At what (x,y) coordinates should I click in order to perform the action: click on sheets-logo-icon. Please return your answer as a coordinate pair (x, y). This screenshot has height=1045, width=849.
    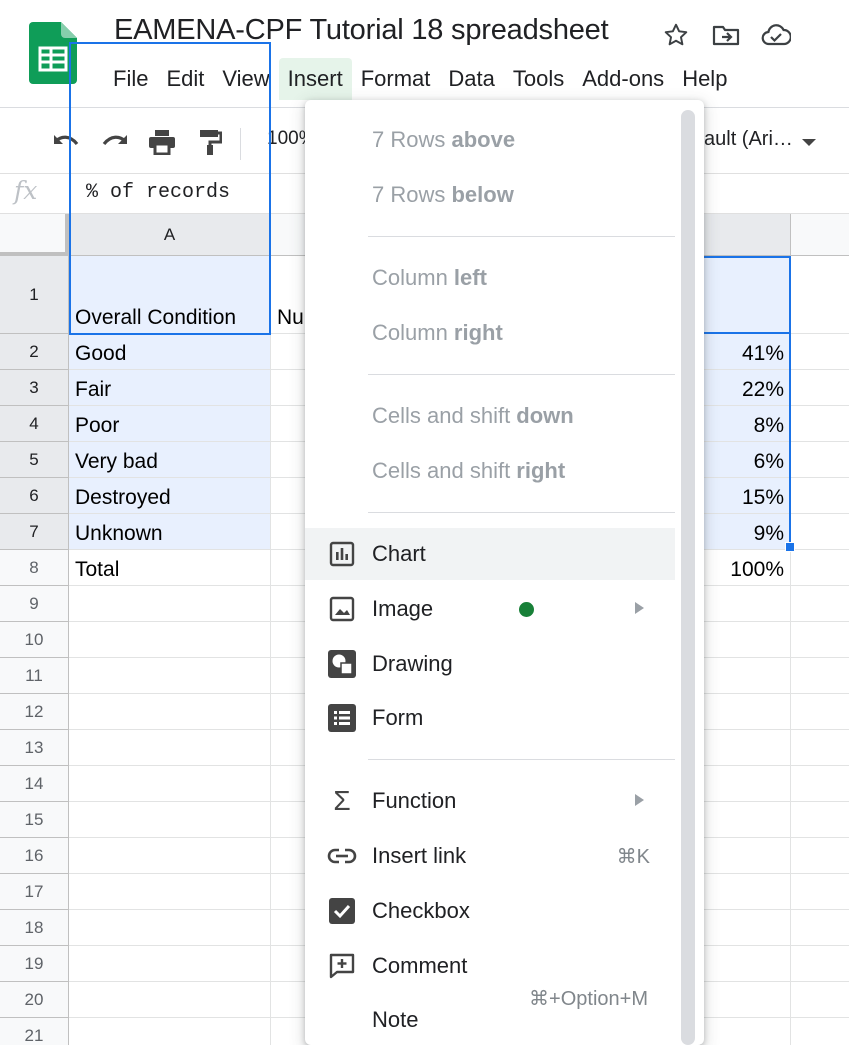
    Looking at the image, I should click on (53, 53).